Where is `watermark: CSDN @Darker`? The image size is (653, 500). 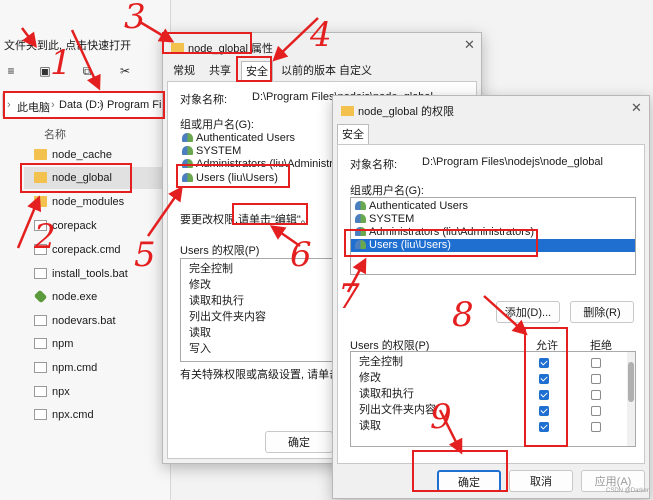 watermark: CSDN @Darker is located at coordinates (627, 491).